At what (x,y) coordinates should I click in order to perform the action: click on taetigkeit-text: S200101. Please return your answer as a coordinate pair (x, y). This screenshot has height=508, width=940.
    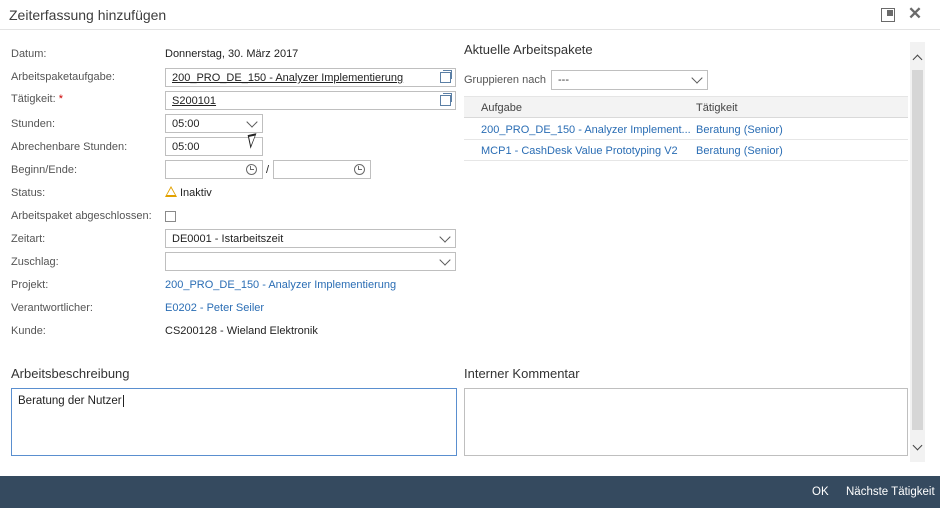
    Looking at the image, I should click on (194, 101).